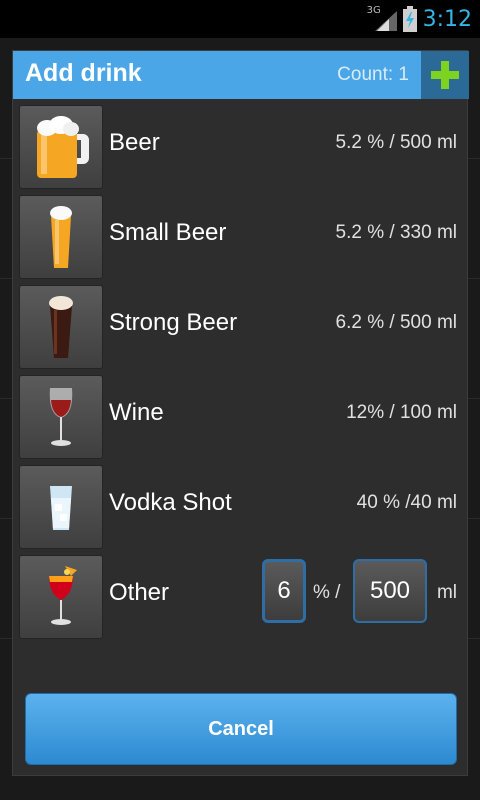  Describe the element at coordinates (390, 591) in the screenshot. I see `volume-input: 500` at that location.